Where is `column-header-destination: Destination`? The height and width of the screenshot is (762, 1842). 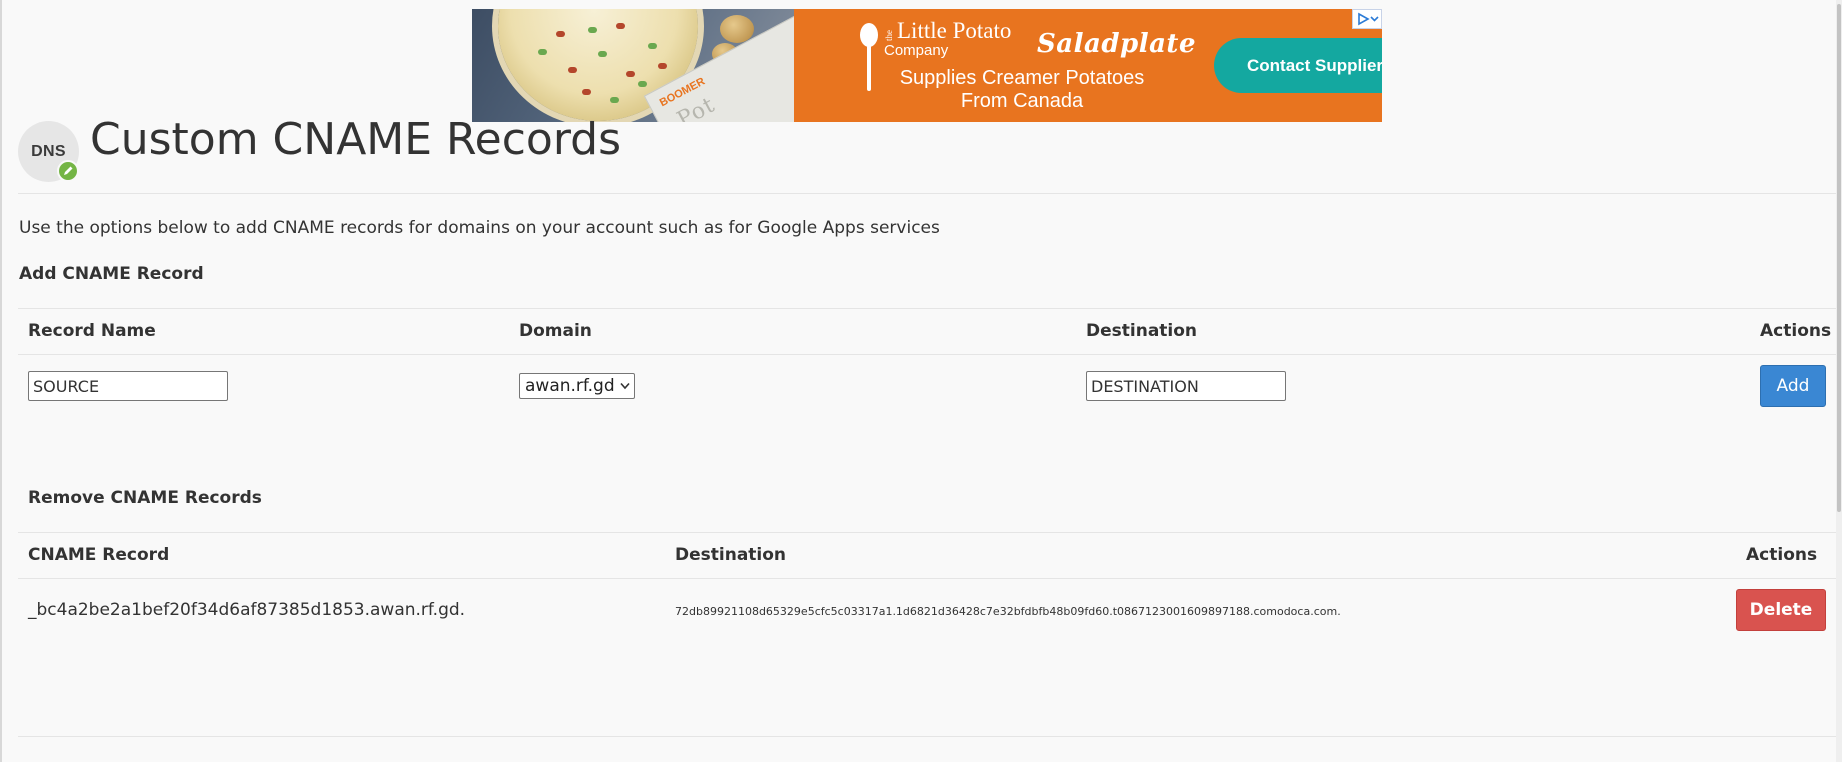 column-header-destination: Destination is located at coordinates (1142, 331).